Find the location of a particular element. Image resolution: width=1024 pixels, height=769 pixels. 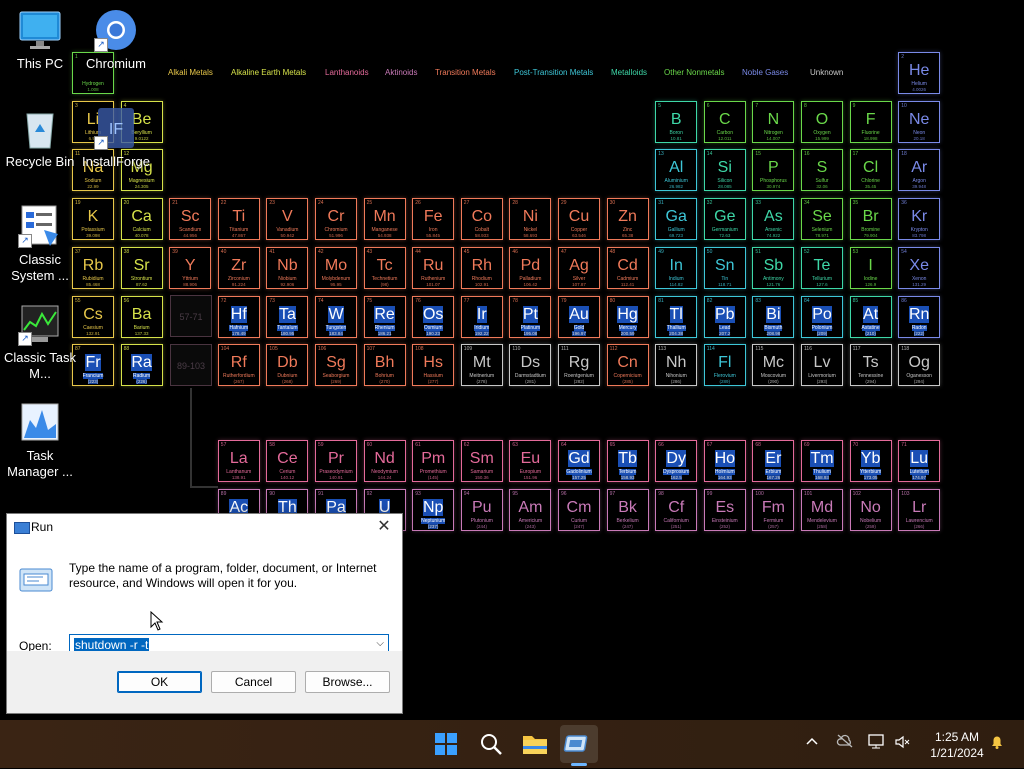

element-cell: 14 Si Silicon 28.085 is located at coordinates (724, 170).